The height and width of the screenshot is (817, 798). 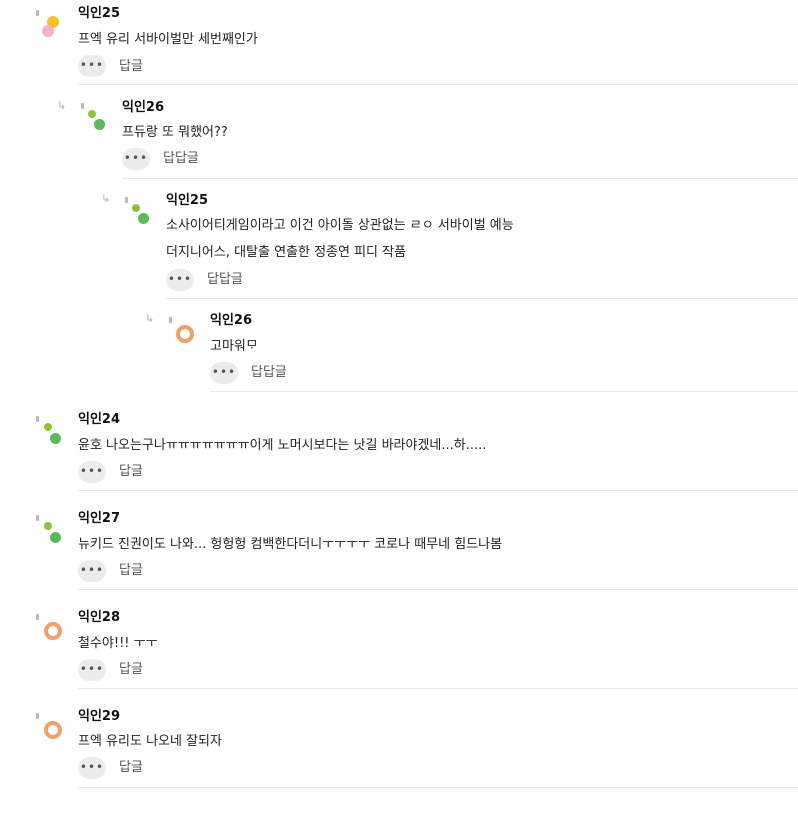 What do you see at coordinates (99, 617) in the screenshot?
I see `comment-author: 익인28` at bounding box center [99, 617].